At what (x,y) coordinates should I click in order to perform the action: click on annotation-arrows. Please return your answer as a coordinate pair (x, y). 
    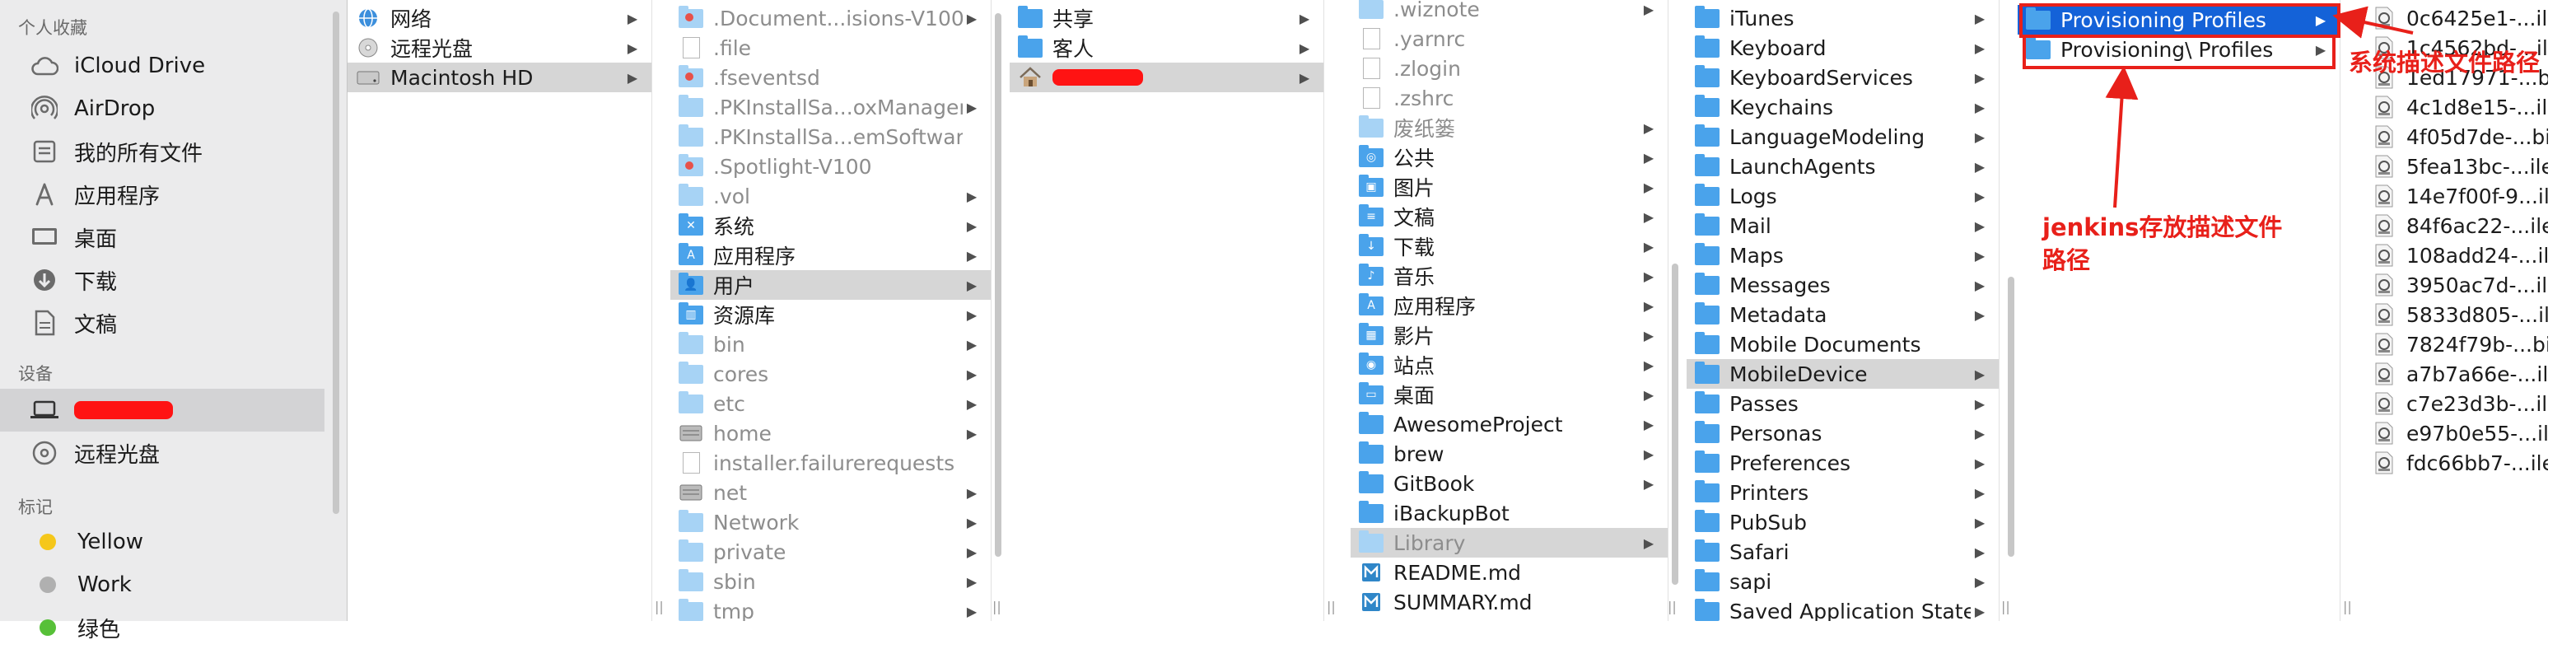
    Looking at the image, I should click on (2259, 107).